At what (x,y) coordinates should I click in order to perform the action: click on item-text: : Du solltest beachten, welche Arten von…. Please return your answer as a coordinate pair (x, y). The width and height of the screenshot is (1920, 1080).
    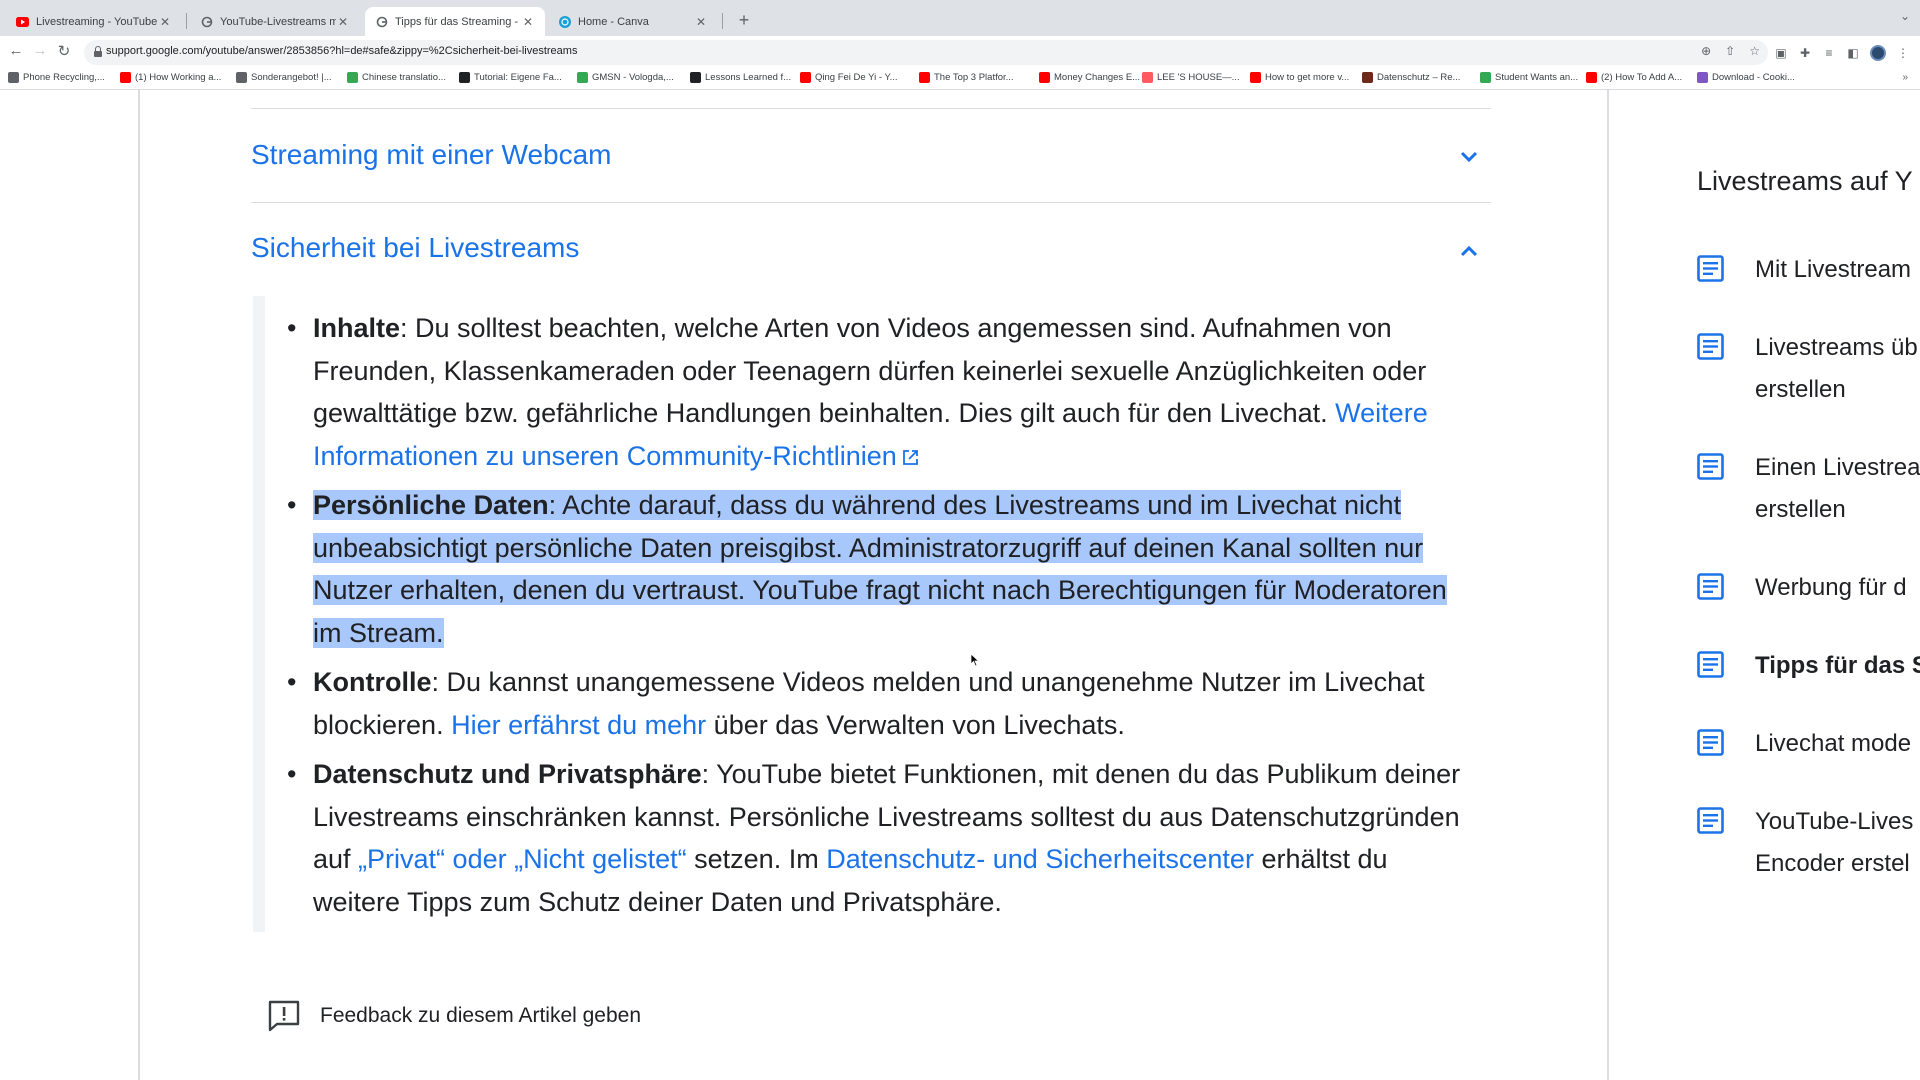
    Looking at the image, I should click on (870, 370).